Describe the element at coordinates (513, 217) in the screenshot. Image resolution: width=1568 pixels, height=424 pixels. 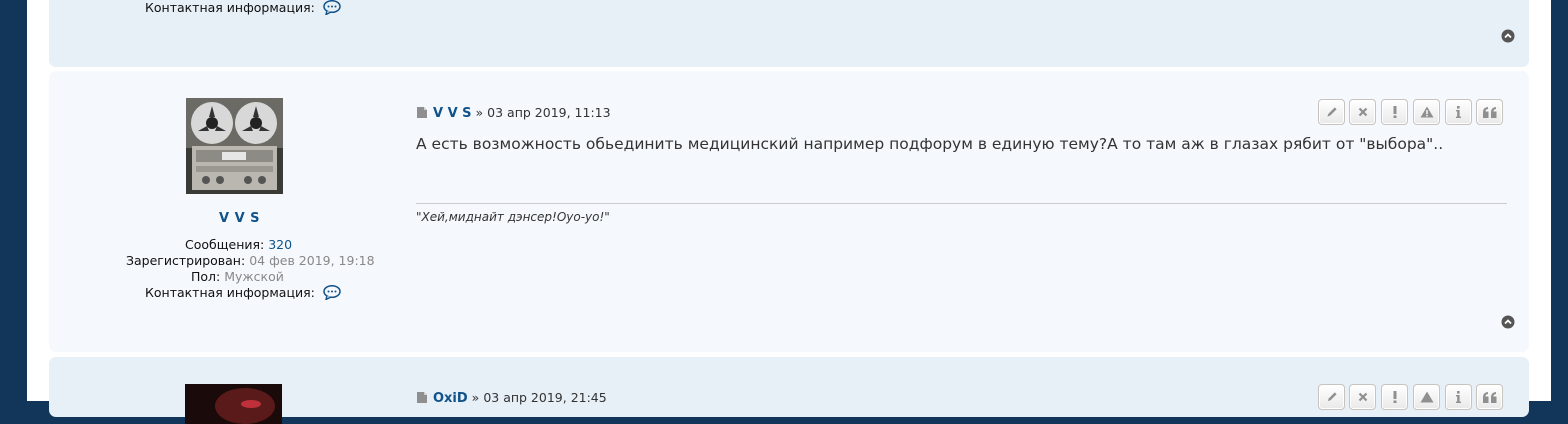
I see `signature: "Хей,миднайт дэнсер!Оуо-уо!"` at that location.